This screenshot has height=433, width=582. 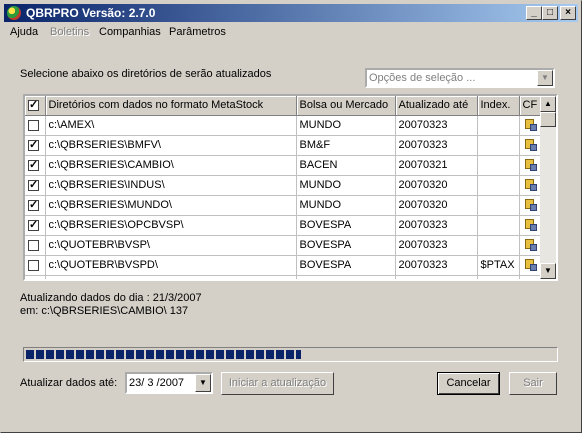 I want to click on header-select-all, so click(x=35, y=106).